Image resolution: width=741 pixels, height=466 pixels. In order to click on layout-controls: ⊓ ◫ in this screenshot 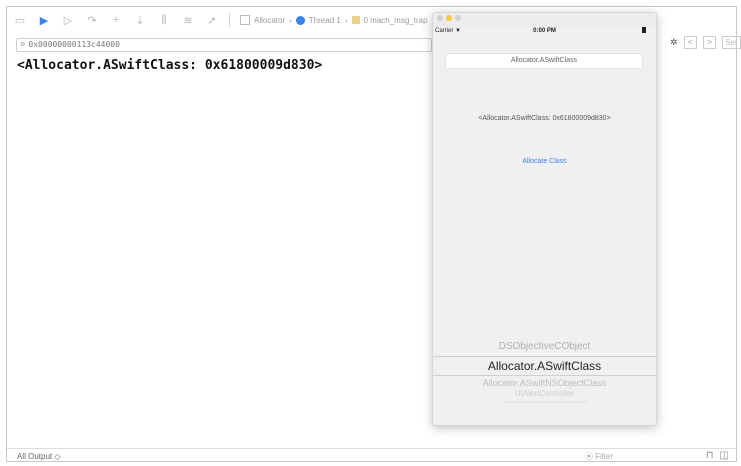, I will do `click(717, 455)`.